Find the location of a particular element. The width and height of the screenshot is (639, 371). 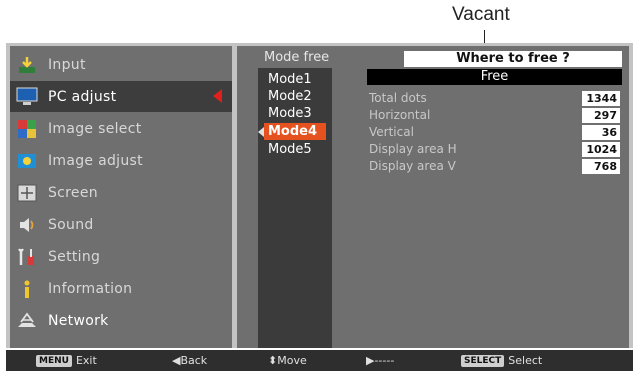

footer-select: SELECT Select is located at coordinates (501, 360).